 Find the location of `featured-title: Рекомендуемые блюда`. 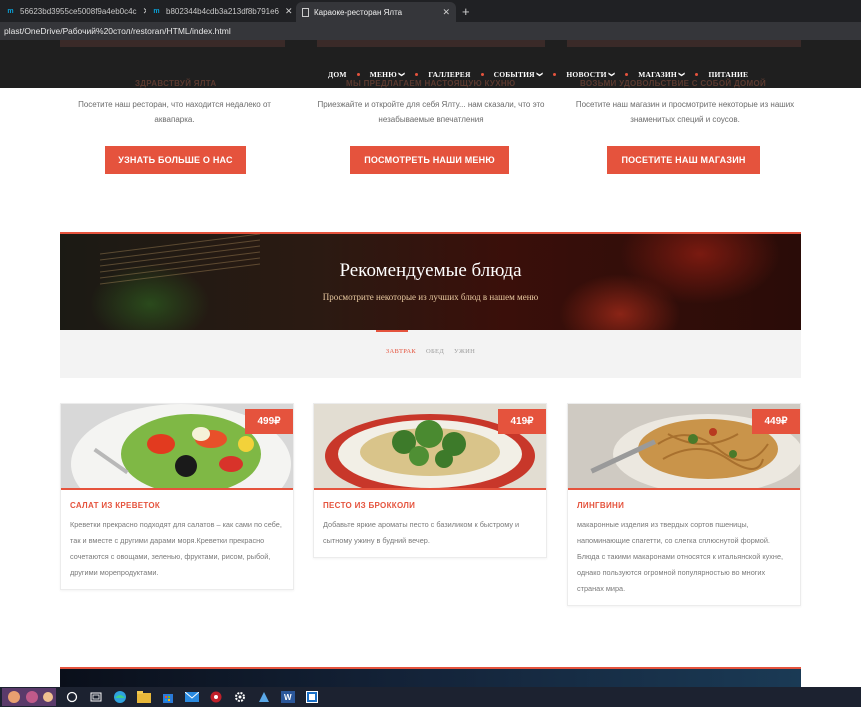

featured-title: Рекомендуемые блюда is located at coordinates (430, 270).